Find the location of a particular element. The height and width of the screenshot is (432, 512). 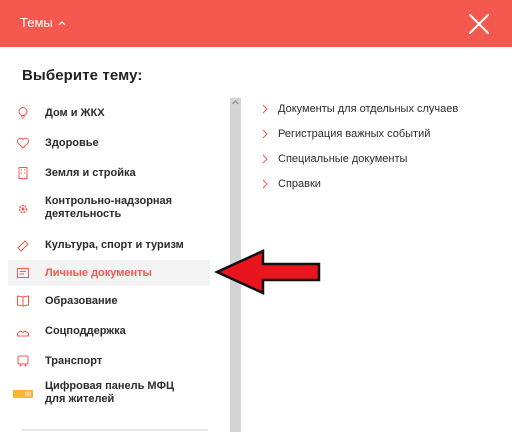

topic-item-health: Здоровье is located at coordinates (109, 143).